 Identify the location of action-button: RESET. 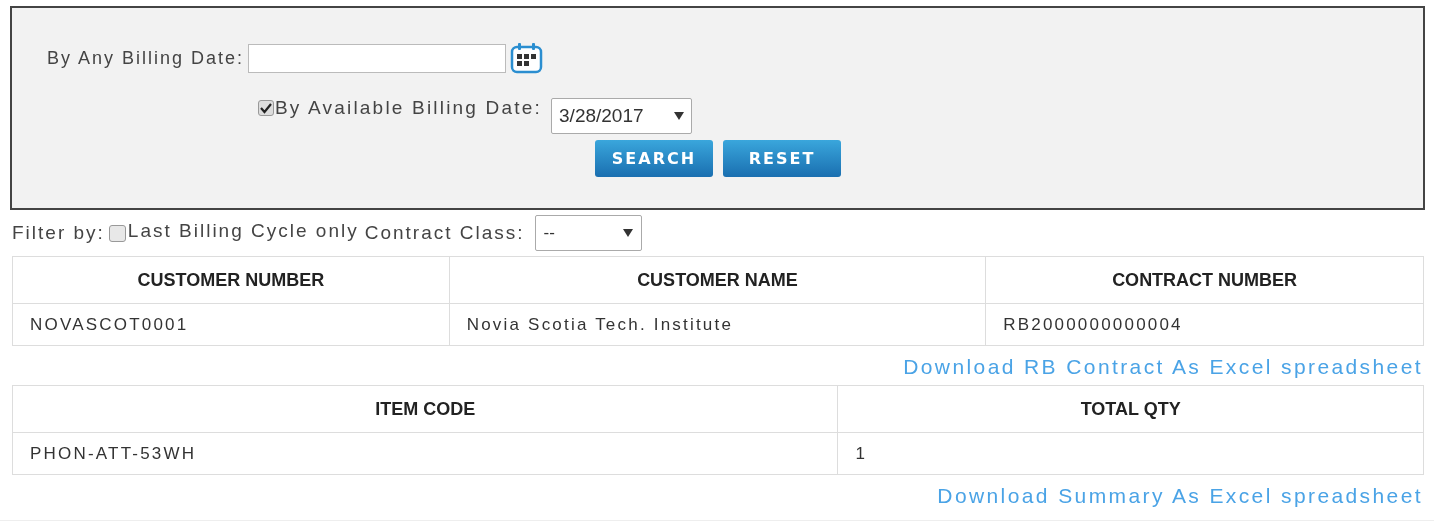
(782, 158).